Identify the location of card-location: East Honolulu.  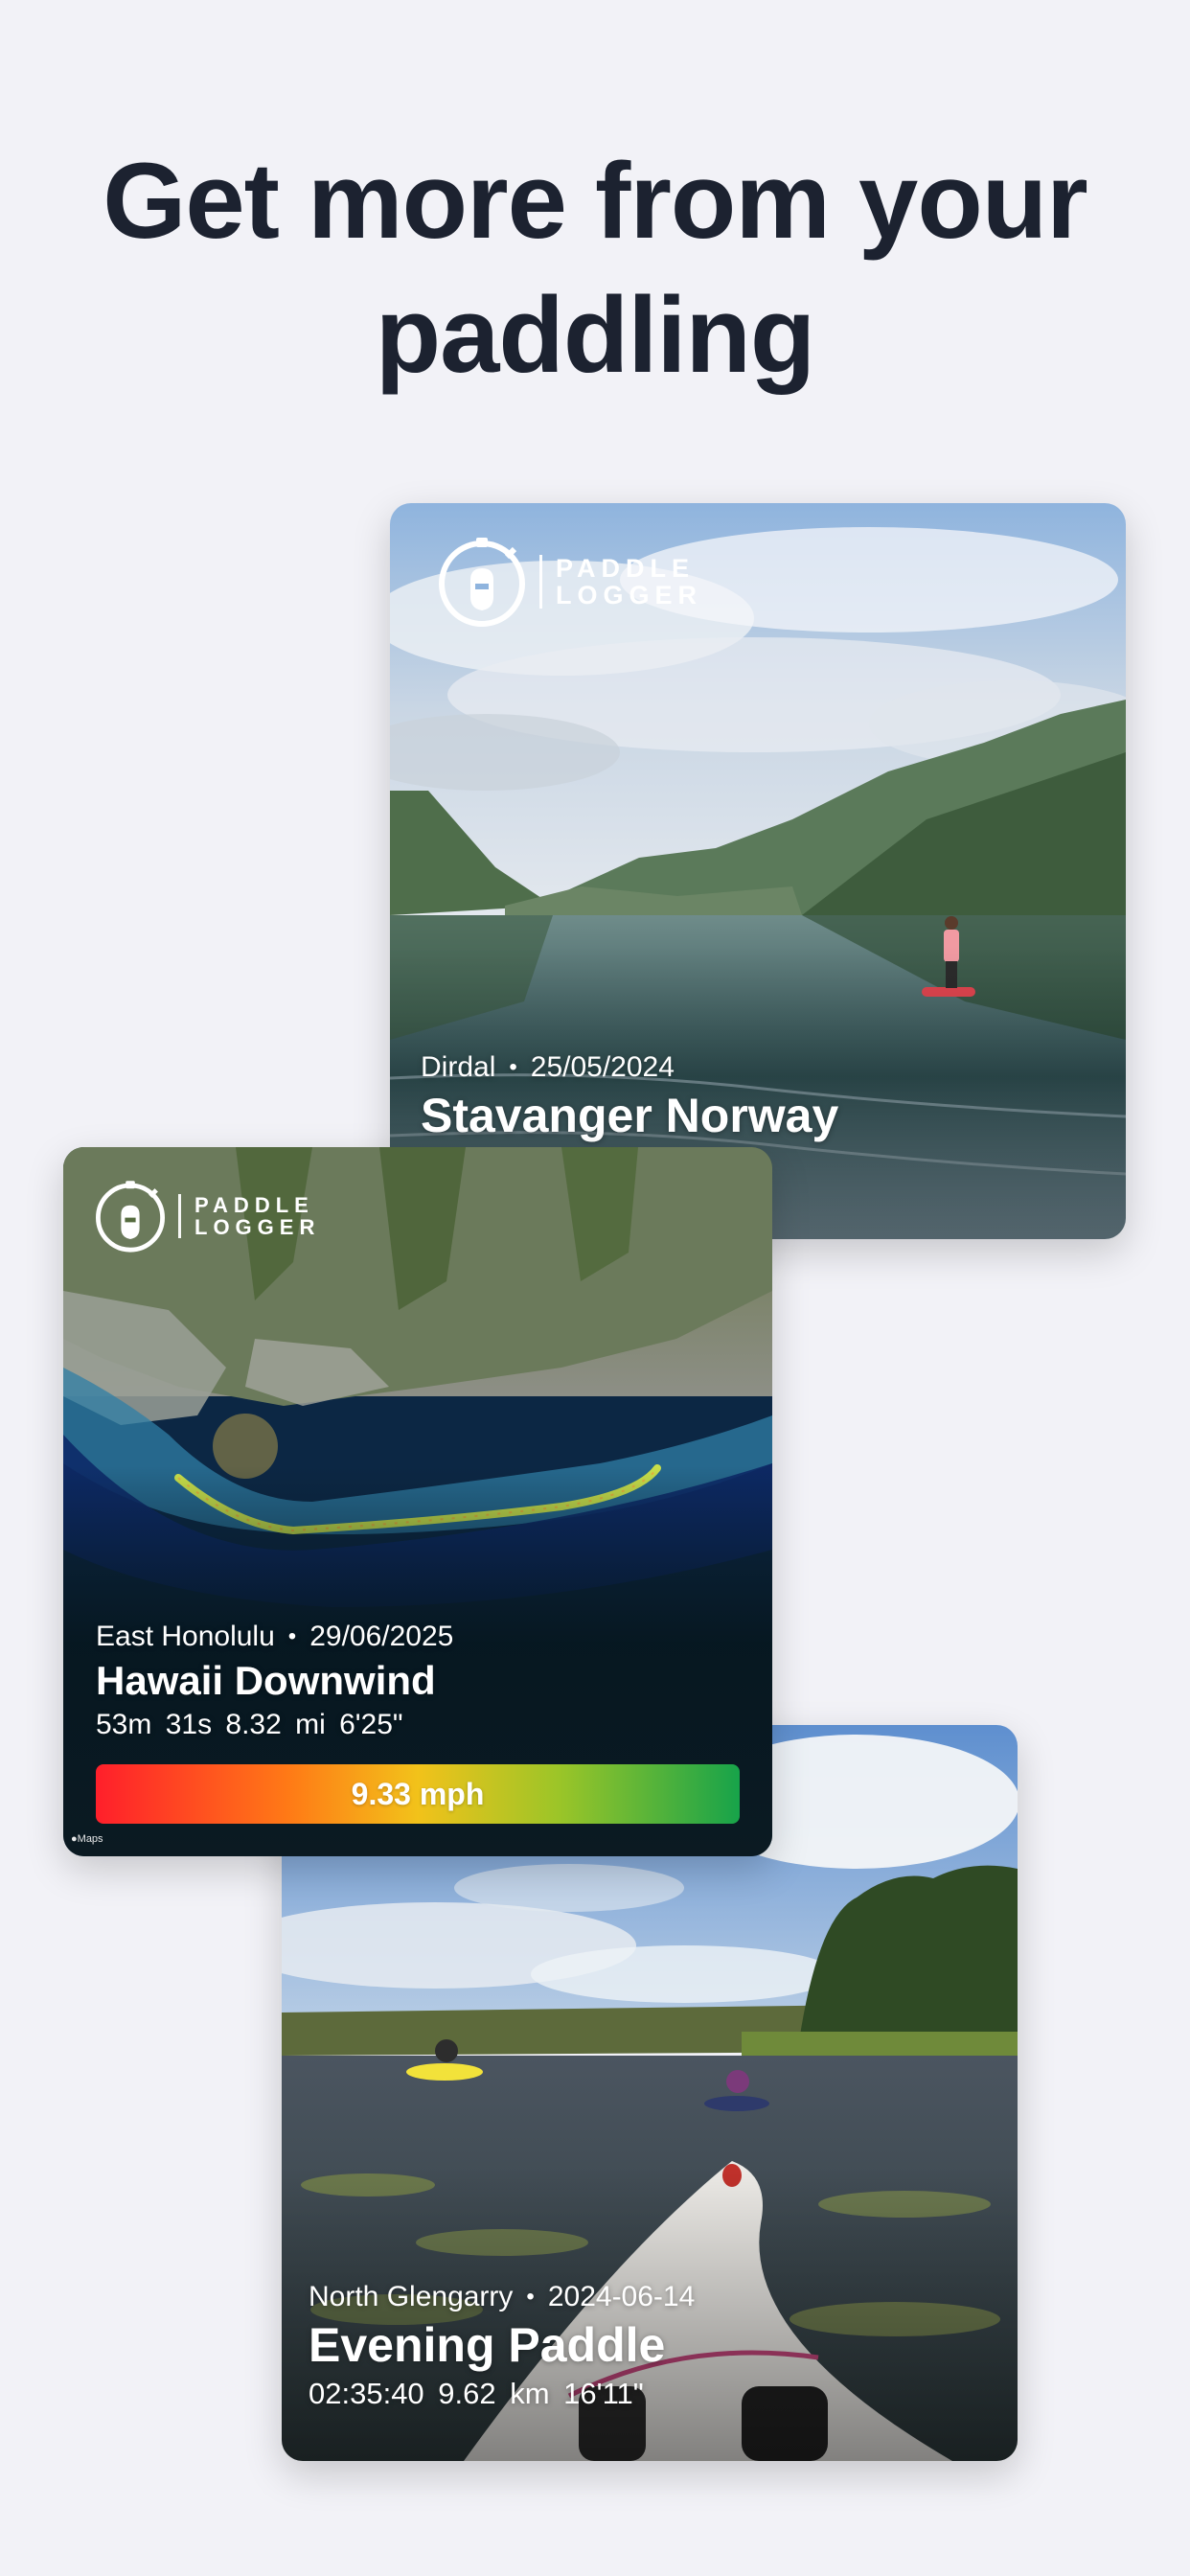
(186, 1636).